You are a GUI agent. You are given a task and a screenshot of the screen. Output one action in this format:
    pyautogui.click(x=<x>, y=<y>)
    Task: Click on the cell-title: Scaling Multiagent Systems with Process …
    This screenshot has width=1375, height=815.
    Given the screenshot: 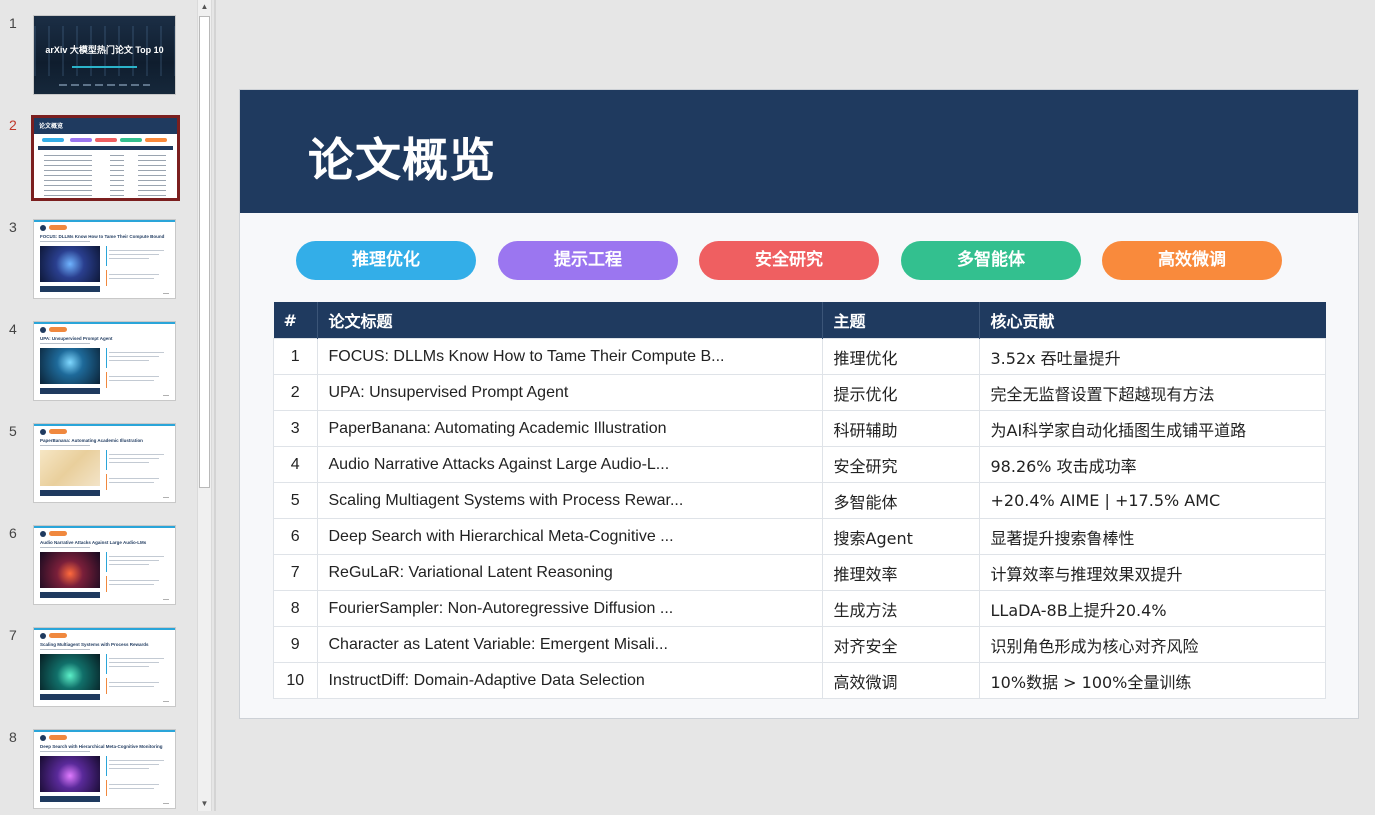 What is the action you would take?
    pyautogui.click(x=569, y=500)
    